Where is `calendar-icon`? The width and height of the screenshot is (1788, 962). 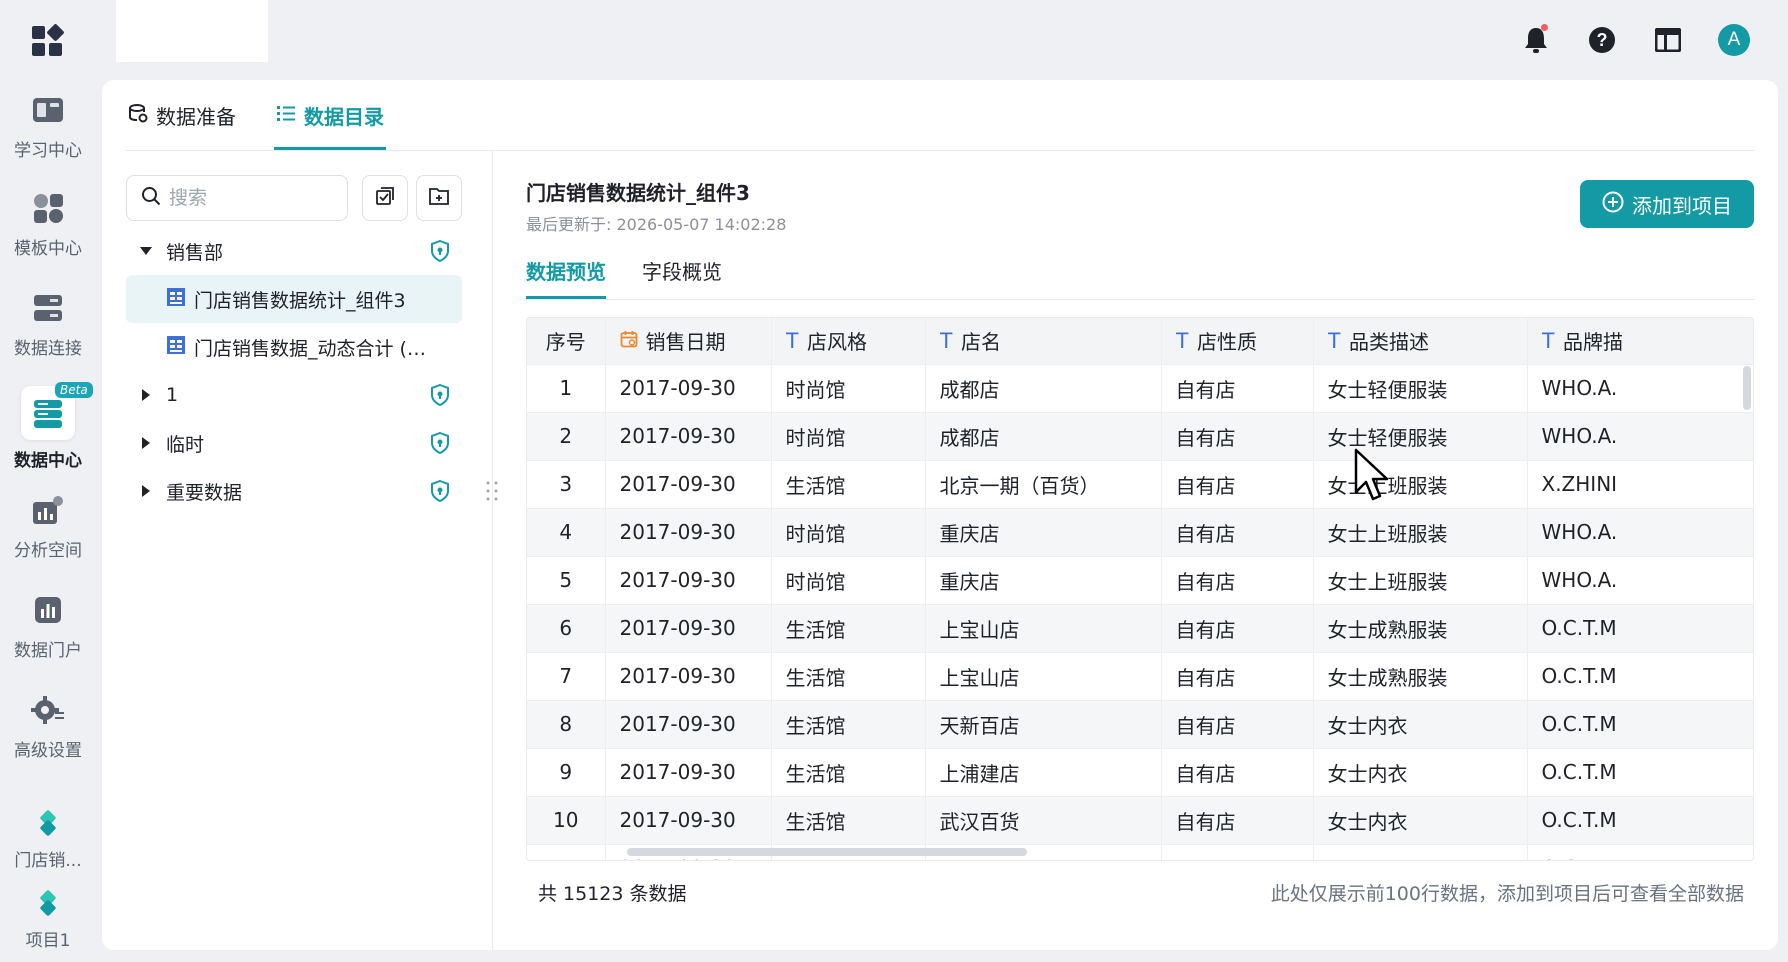 calendar-icon is located at coordinates (629, 341).